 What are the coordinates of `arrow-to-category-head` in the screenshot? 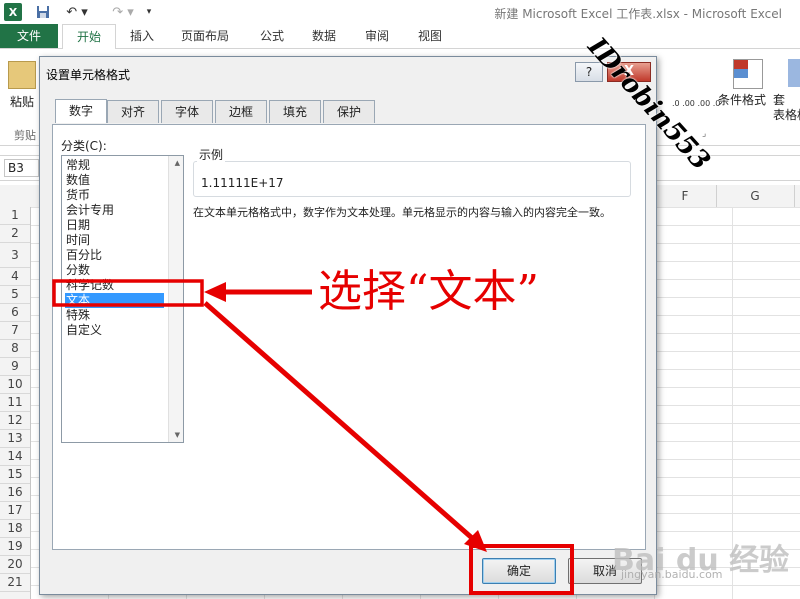 It's located at (215, 292).